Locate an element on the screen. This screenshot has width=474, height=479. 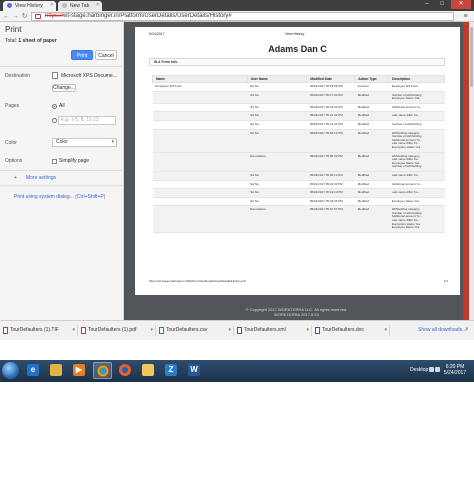
reload-button: ↻ is located at coordinates (24, 16).